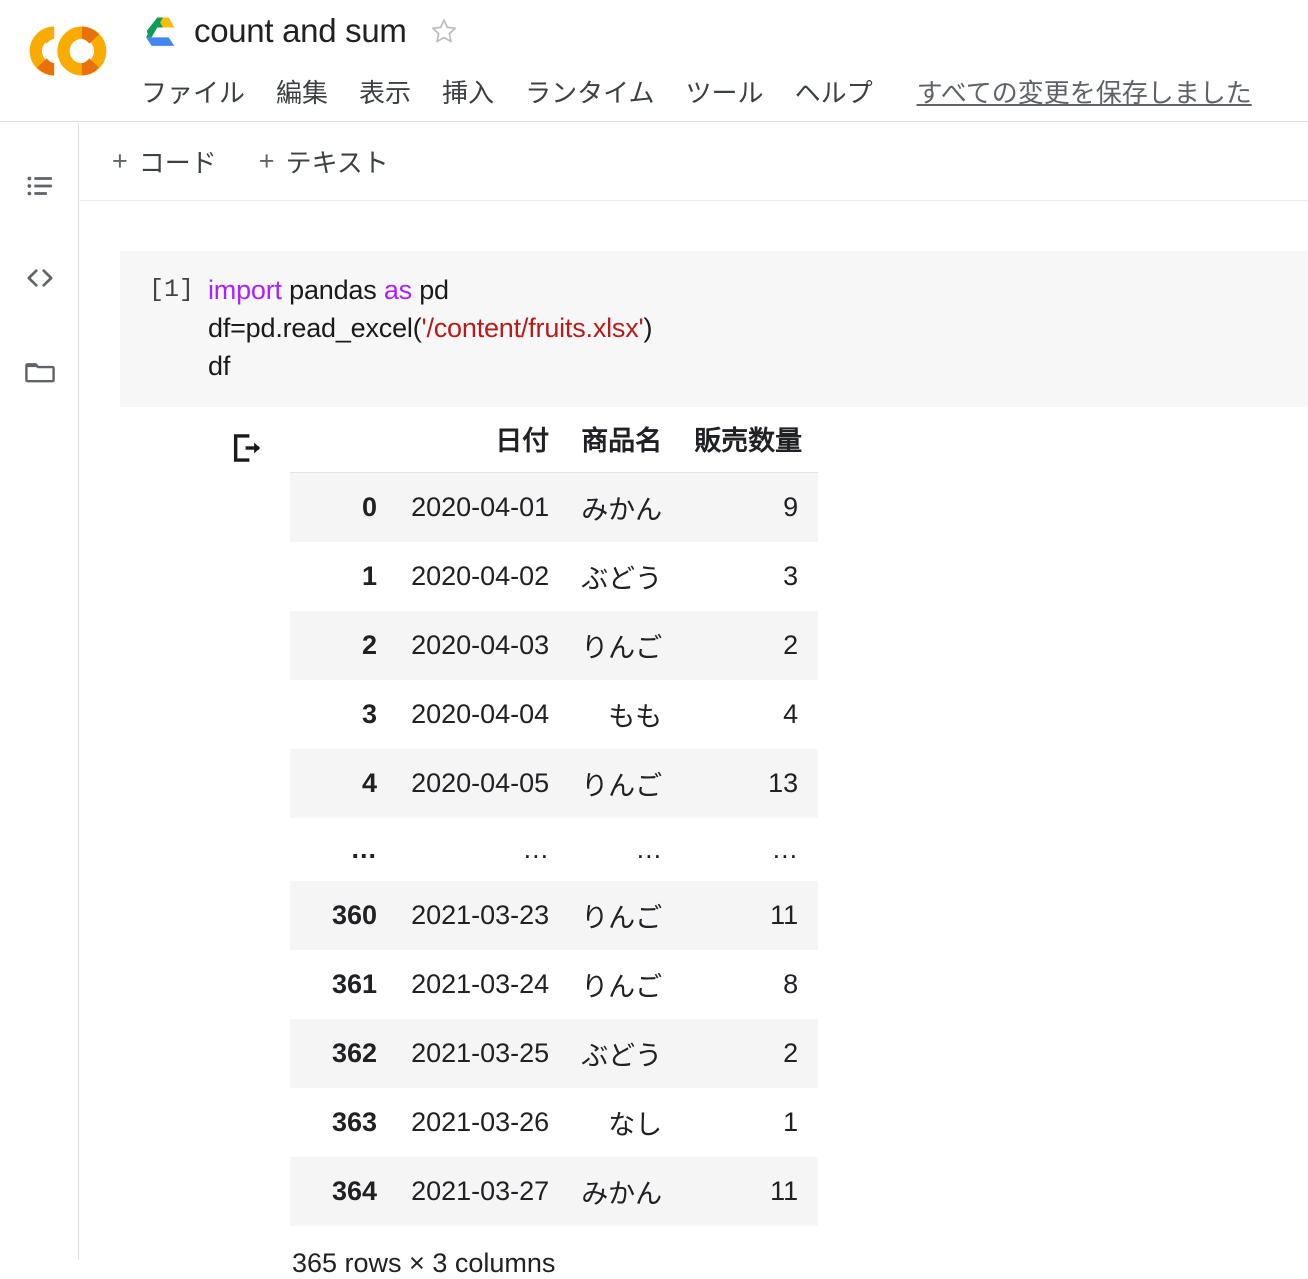 This screenshot has height=1279, width=1308. What do you see at coordinates (370, 507) in the screenshot?
I see `row-index: 0` at bounding box center [370, 507].